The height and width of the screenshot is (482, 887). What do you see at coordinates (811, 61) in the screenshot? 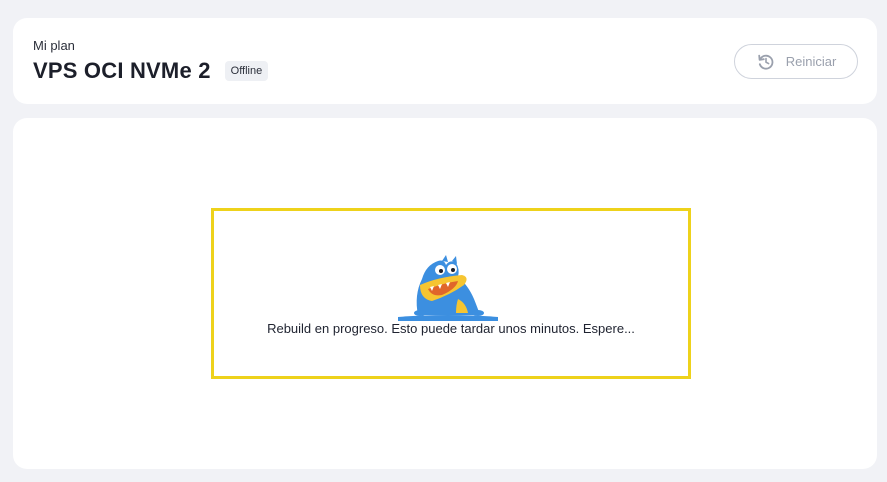
I see `restart-label: Reiniciar` at bounding box center [811, 61].